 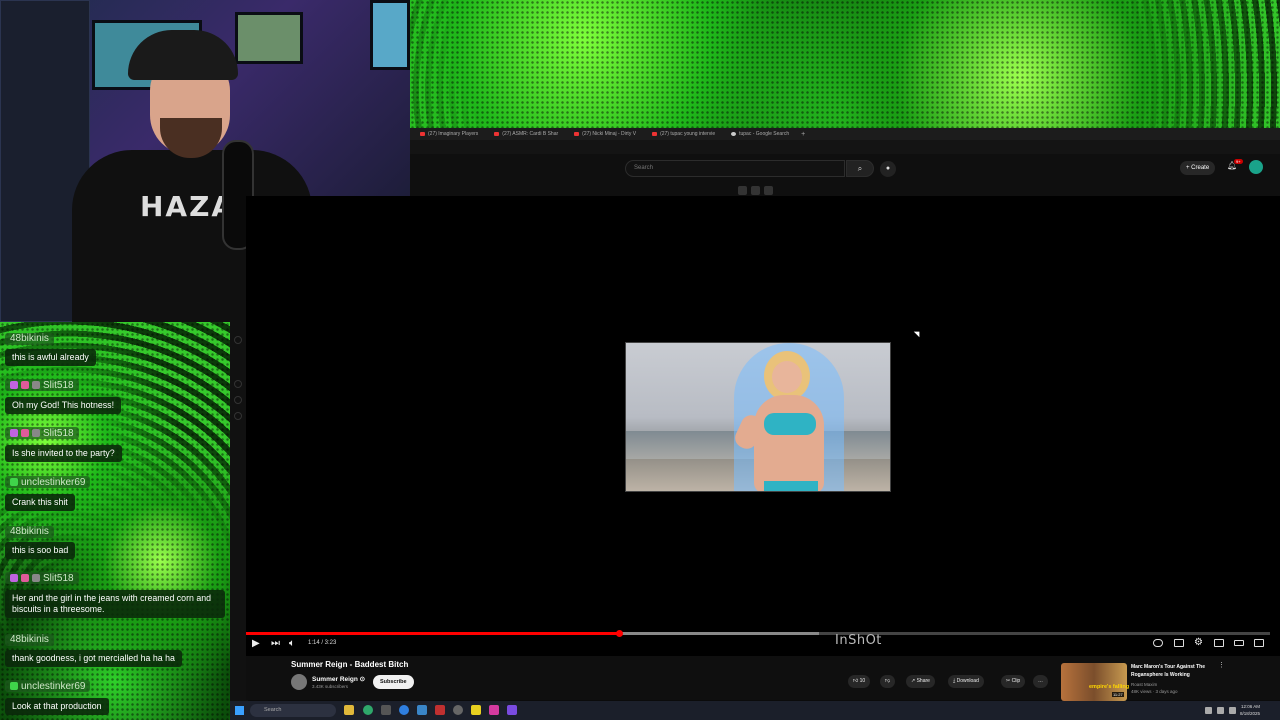 What do you see at coordinates (256, 643) in the screenshot?
I see `play-icon: ▶` at bounding box center [256, 643].